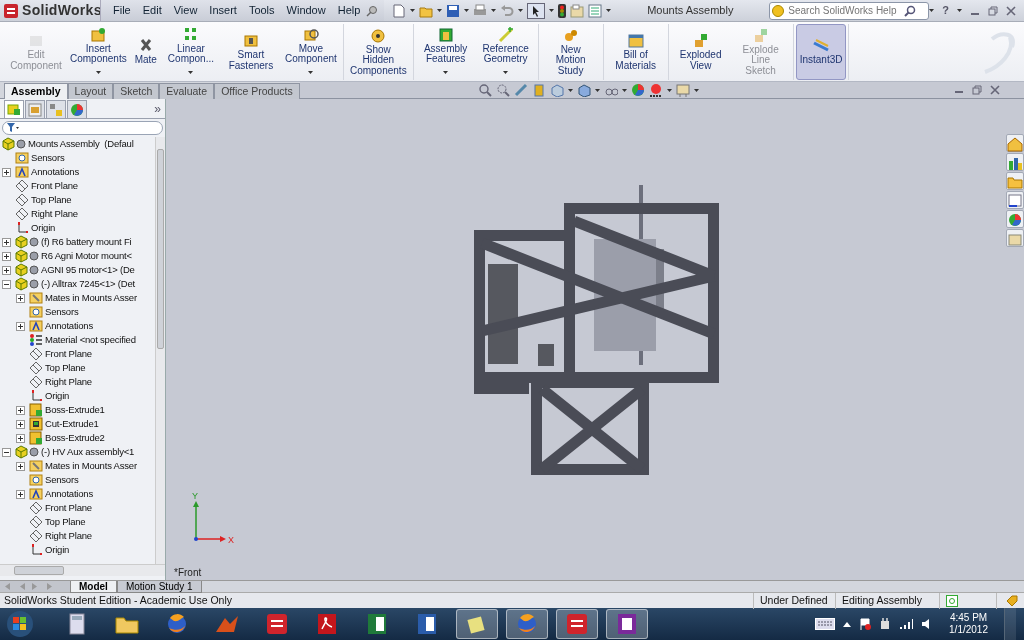  I want to click on ribbon-button: Insert Components, so click(98, 51).